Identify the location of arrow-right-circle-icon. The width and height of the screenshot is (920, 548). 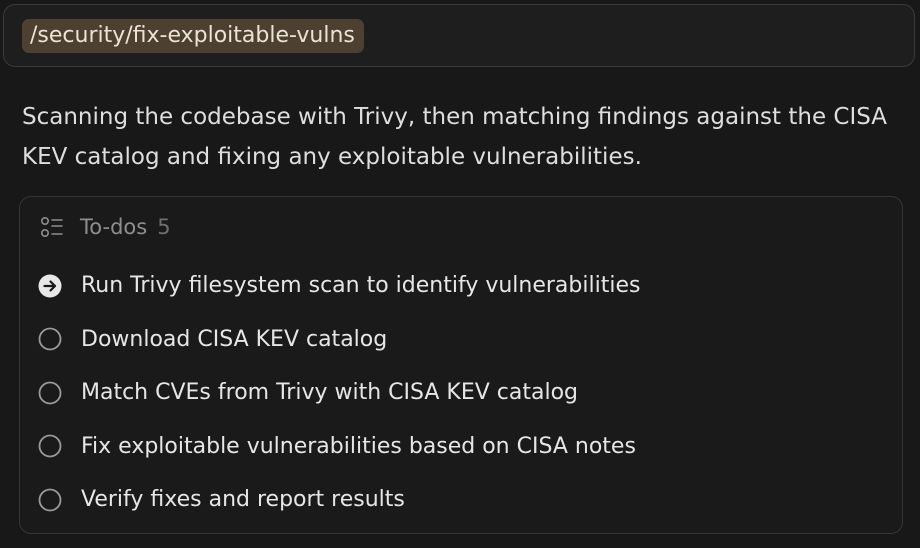
(50, 286).